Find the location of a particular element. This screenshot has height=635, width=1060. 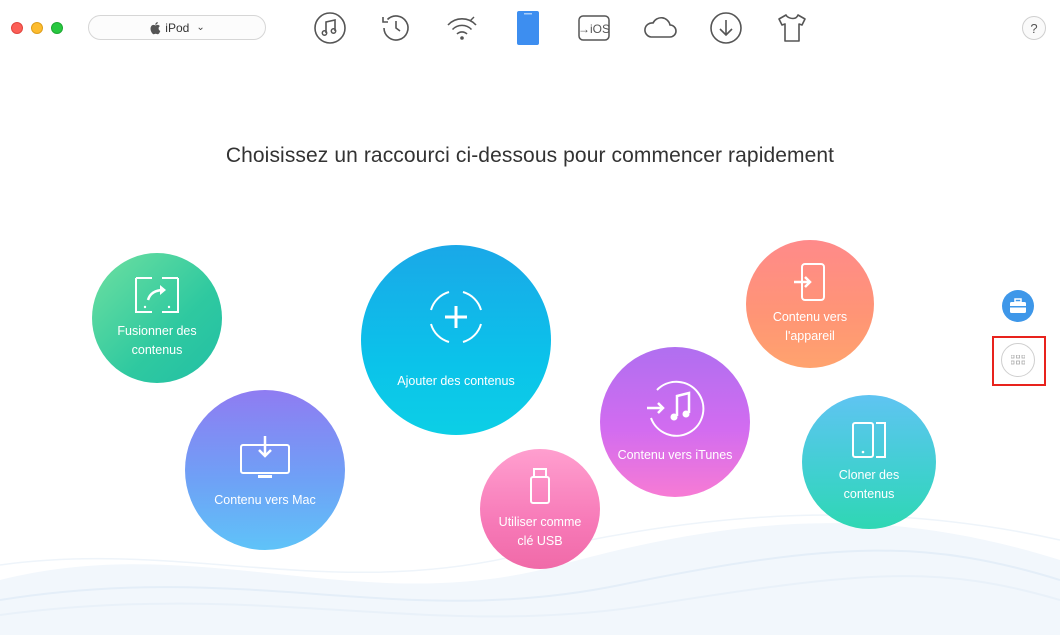

help-label: ? is located at coordinates (1034, 28).